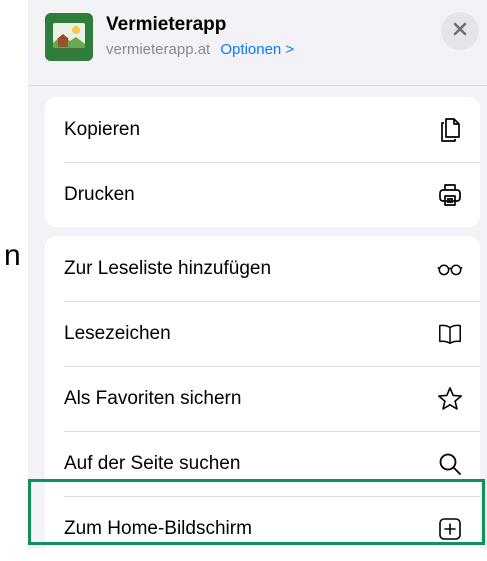 This screenshot has height=561, width=487. Describe the element at coordinates (262, 194) in the screenshot. I see `action-print: Drucken` at that location.